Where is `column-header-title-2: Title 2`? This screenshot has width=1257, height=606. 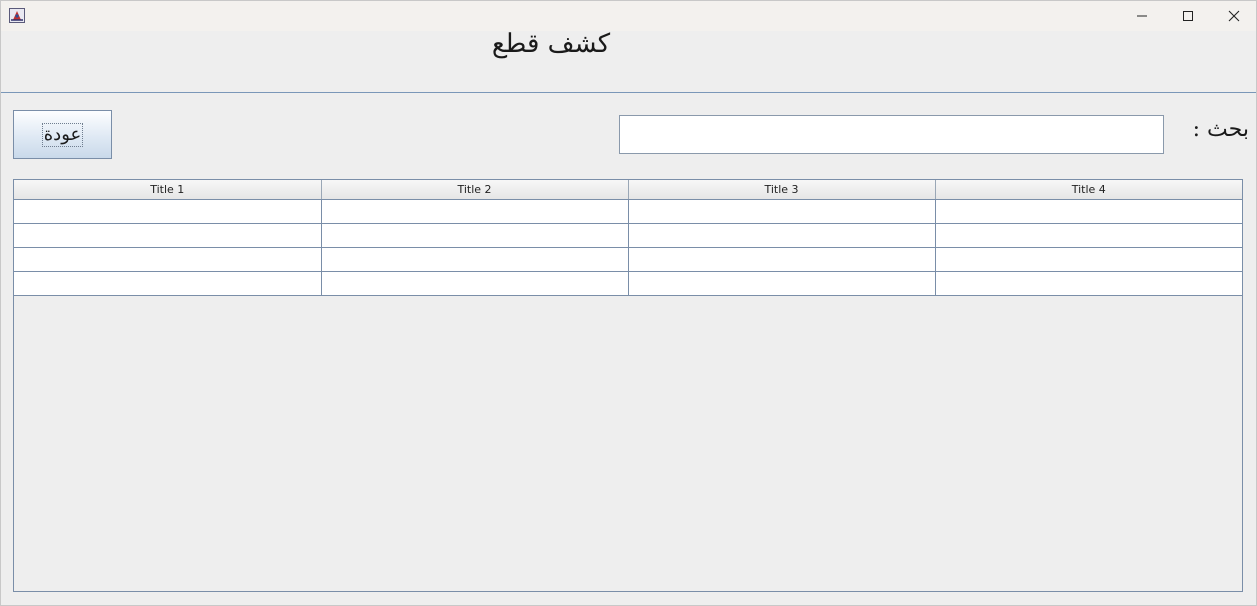 column-header-title-2: Title 2 is located at coordinates (475, 190).